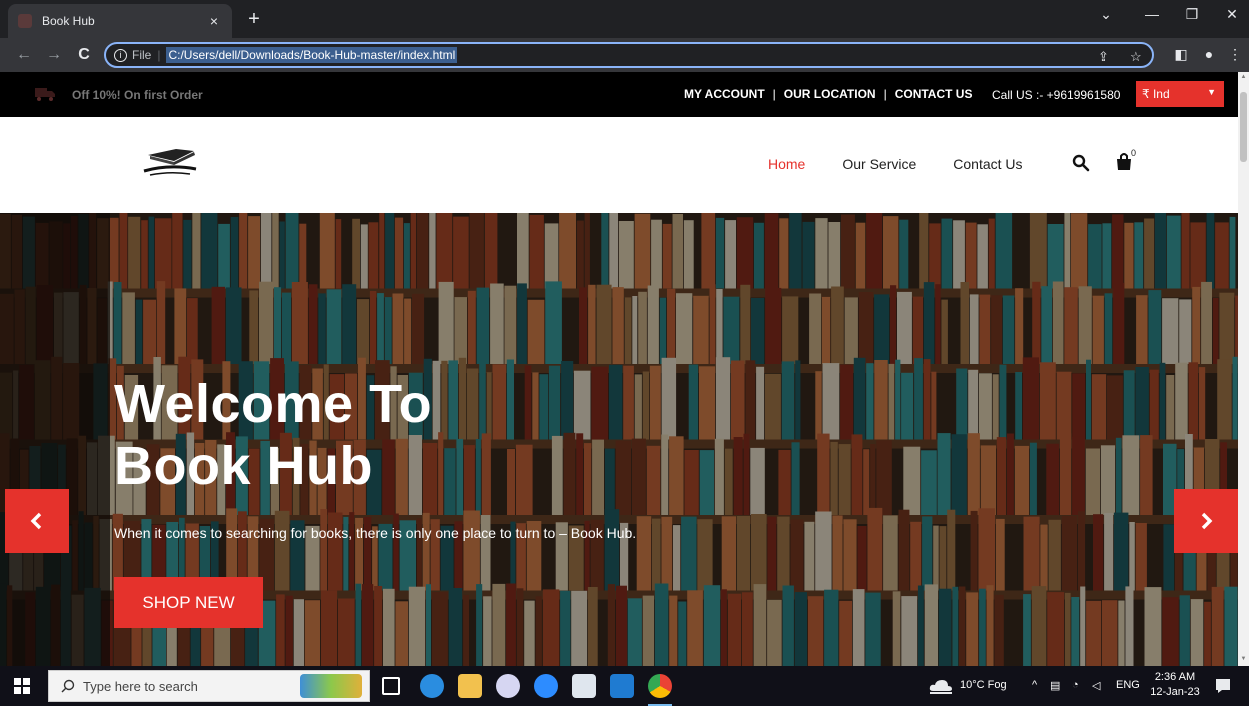  Describe the element at coordinates (1192, 14) in the screenshot. I see `restore-icon: ❐` at that location.